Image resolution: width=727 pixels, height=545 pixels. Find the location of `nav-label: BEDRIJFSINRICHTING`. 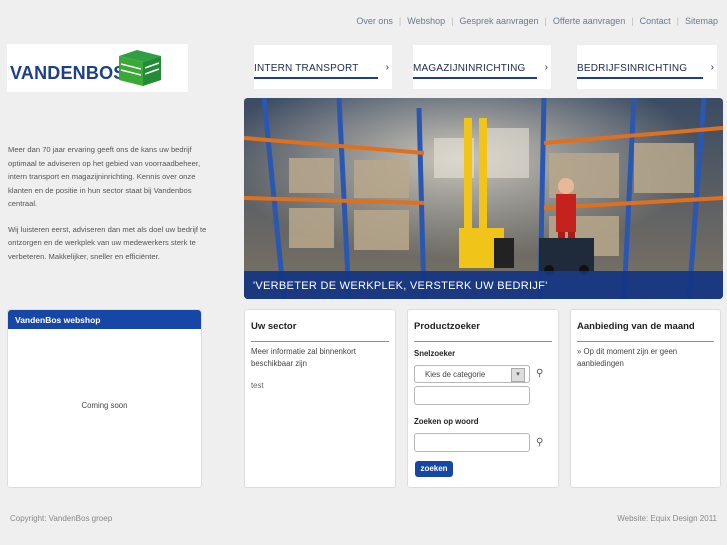

nav-label: BEDRIJFSINRICHTING is located at coordinates (632, 68).